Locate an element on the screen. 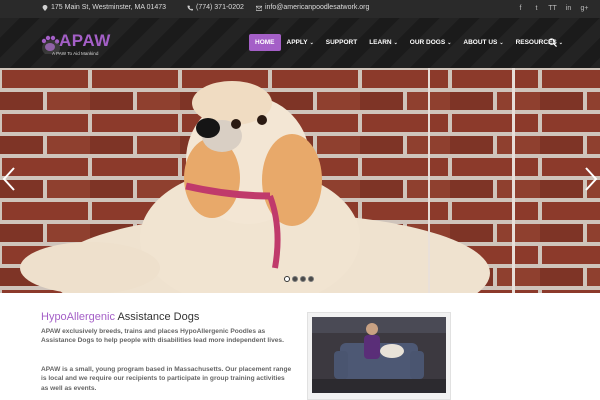  video-embed is located at coordinates (379, 356).